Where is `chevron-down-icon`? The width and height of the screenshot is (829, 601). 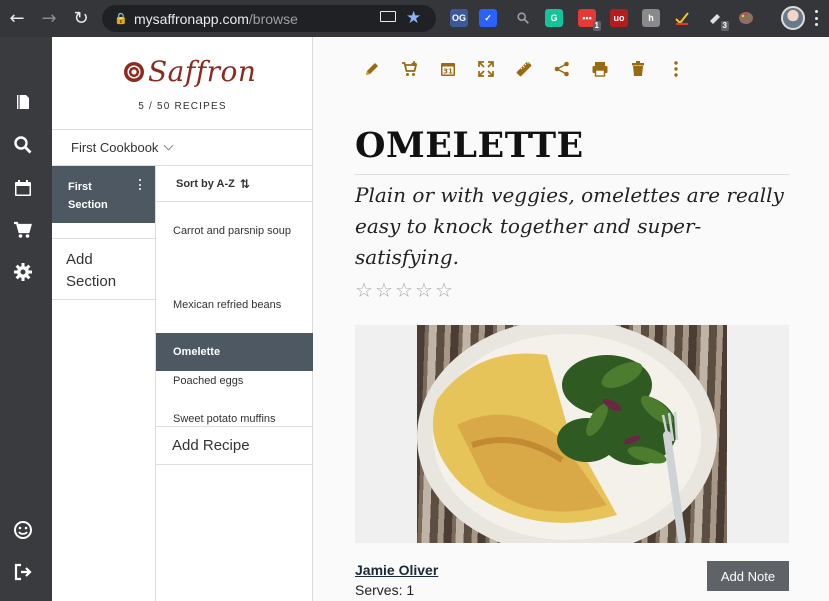
chevron-down-icon is located at coordinates (168, 145).